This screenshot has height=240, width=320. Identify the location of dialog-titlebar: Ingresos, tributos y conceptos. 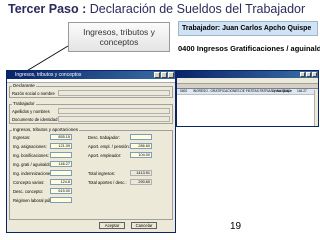
(91, 75).